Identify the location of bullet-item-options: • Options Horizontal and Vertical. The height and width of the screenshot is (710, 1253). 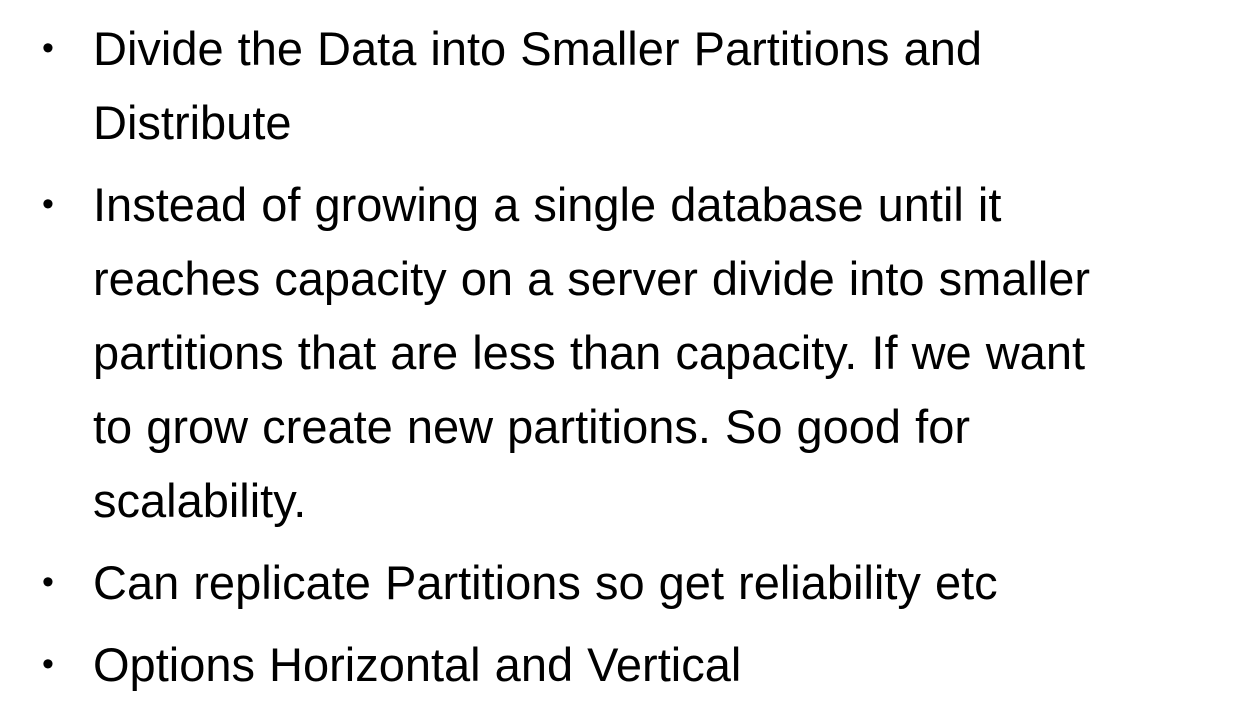
(642, 665).